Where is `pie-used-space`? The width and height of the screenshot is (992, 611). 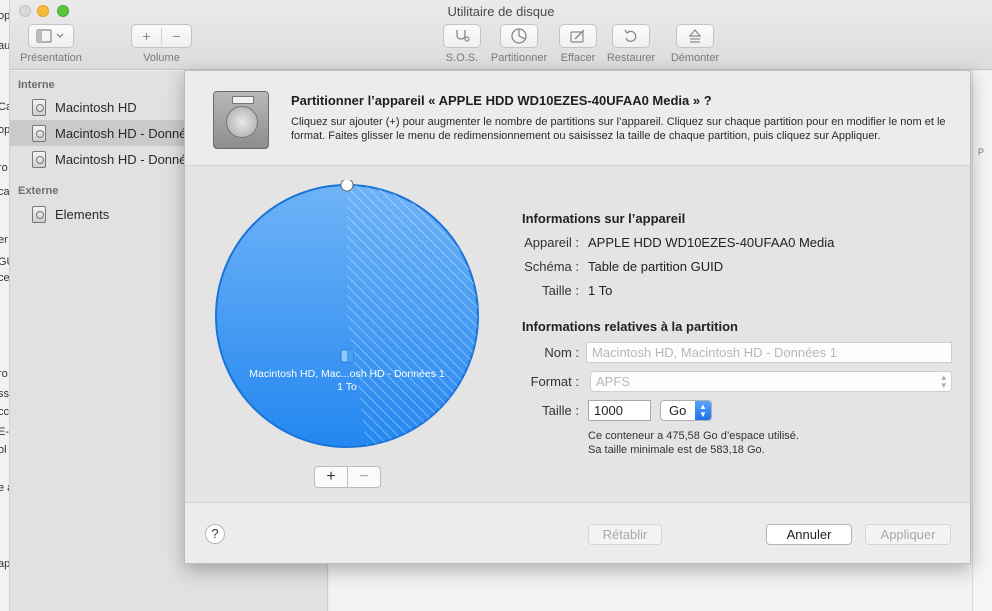 pie-used-space is located at coordinates (413, 315).